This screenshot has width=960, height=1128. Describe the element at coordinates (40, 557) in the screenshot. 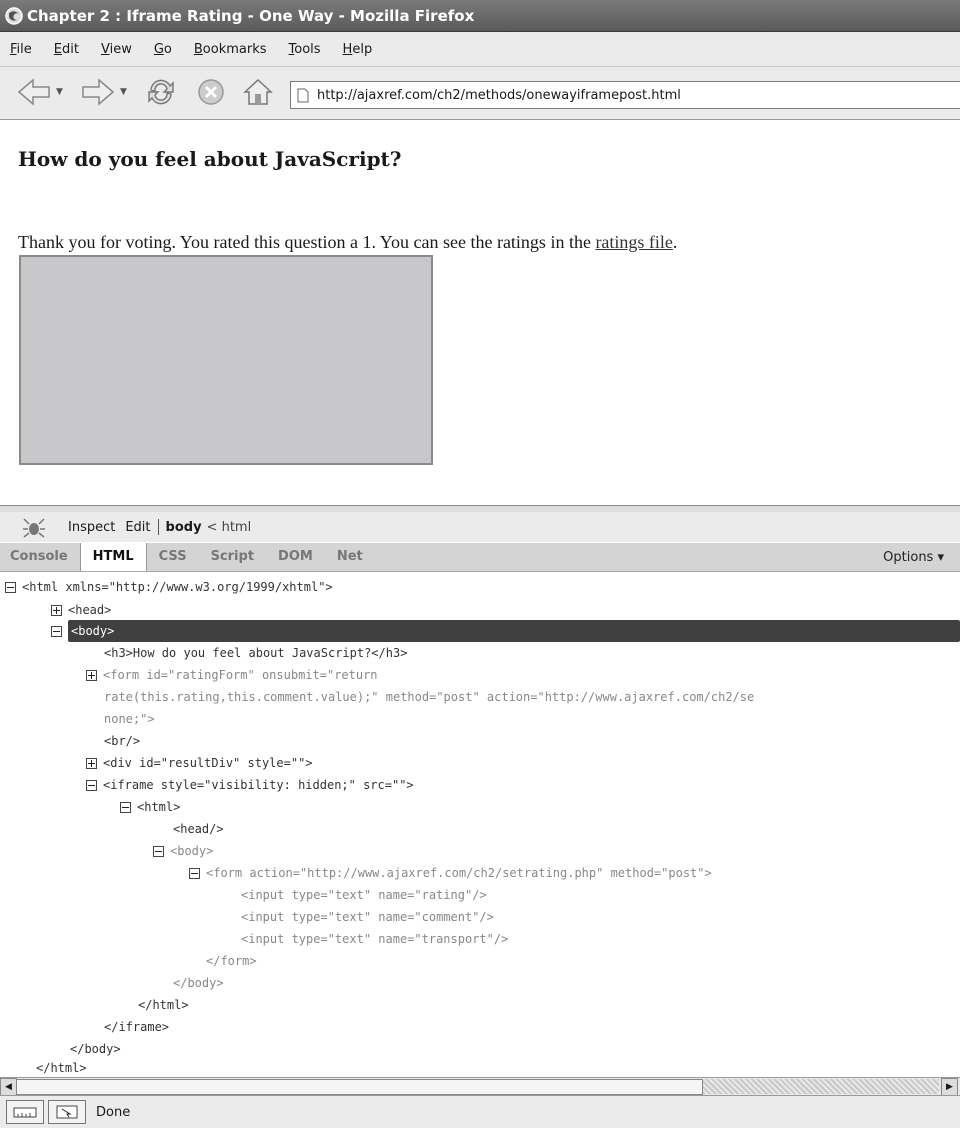

I see `tab-console: Console` at that location.